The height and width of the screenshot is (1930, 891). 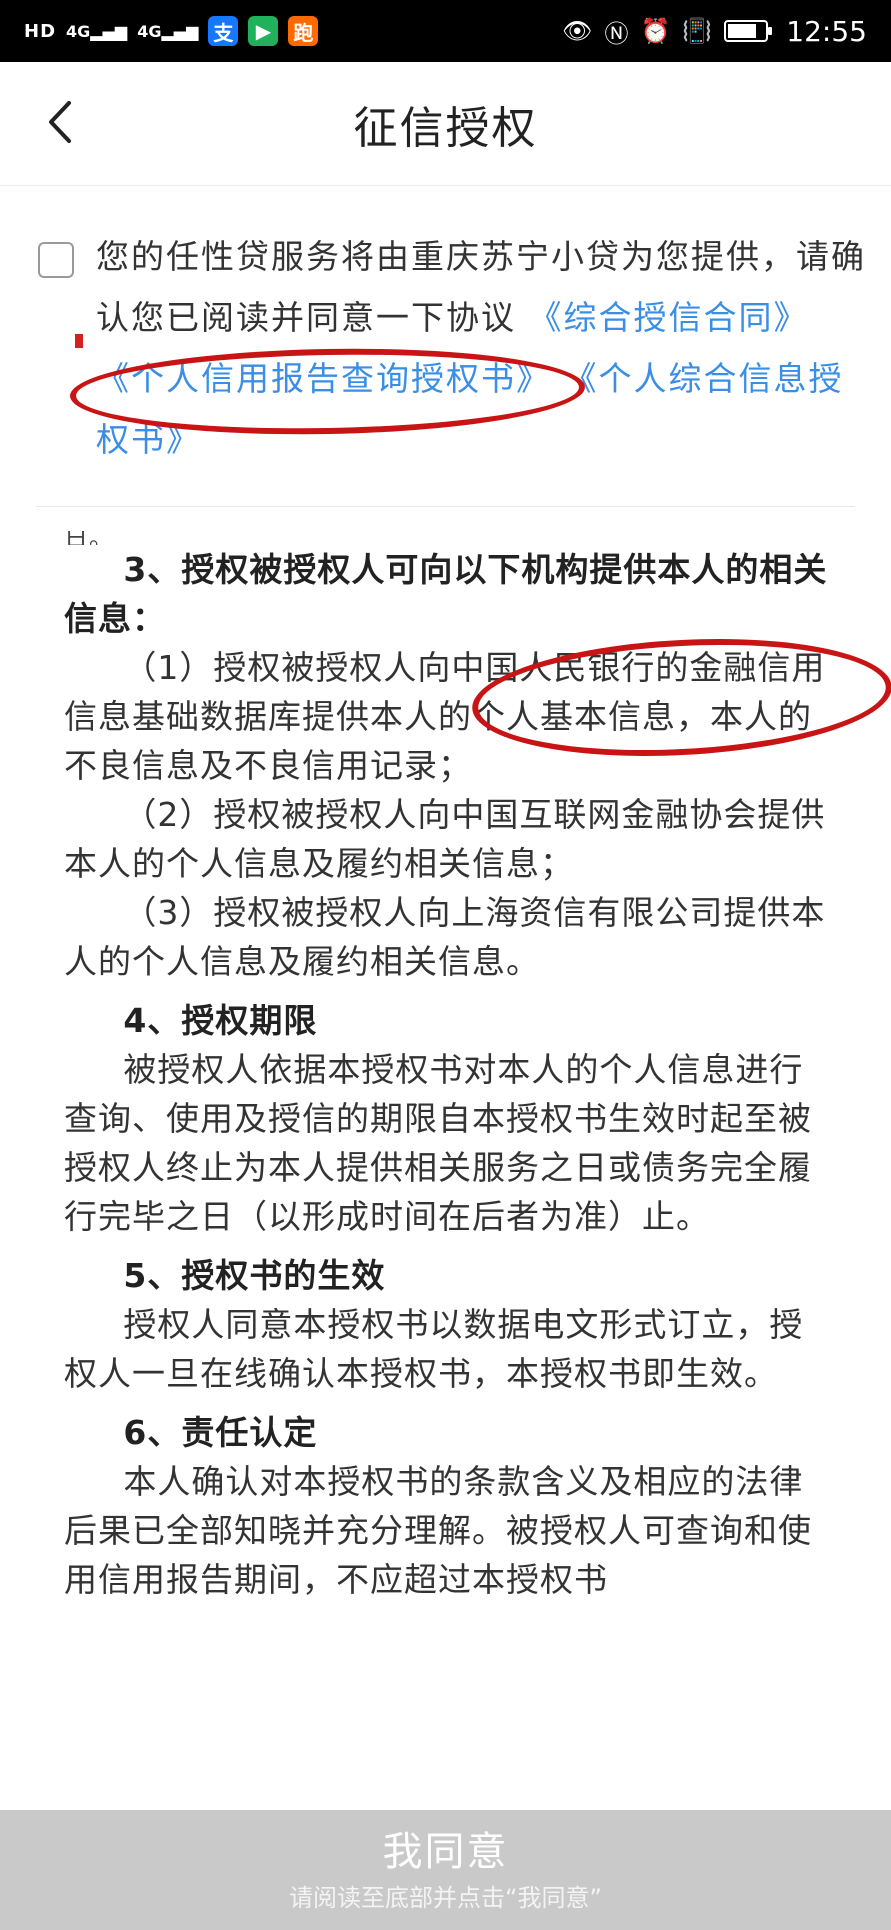 I want to click on hd-indicator: HD, so click(x=40, y=31).